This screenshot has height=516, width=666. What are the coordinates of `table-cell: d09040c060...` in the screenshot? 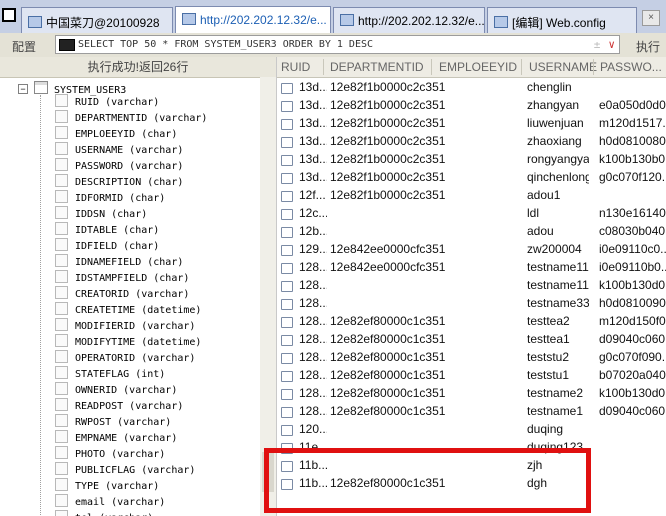 It's located at (632, 339).